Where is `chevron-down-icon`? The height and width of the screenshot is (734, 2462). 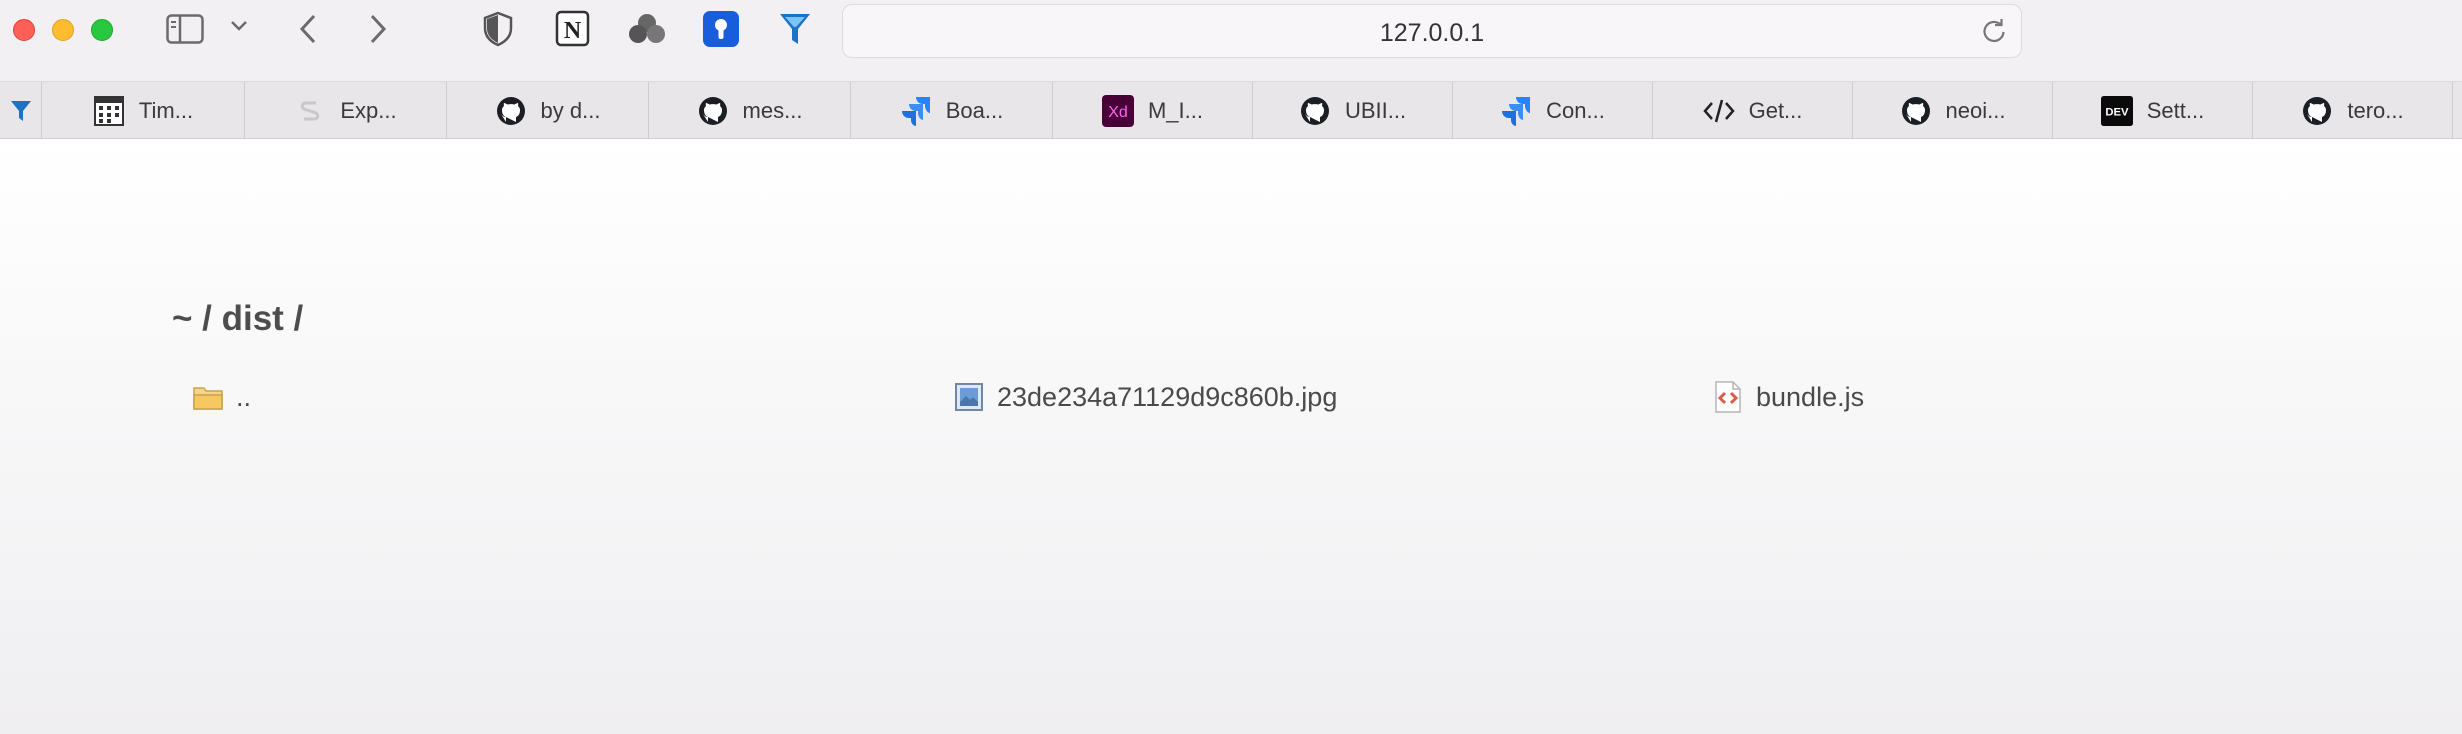 chevron-down-icon is located at coordinates (239, 26).